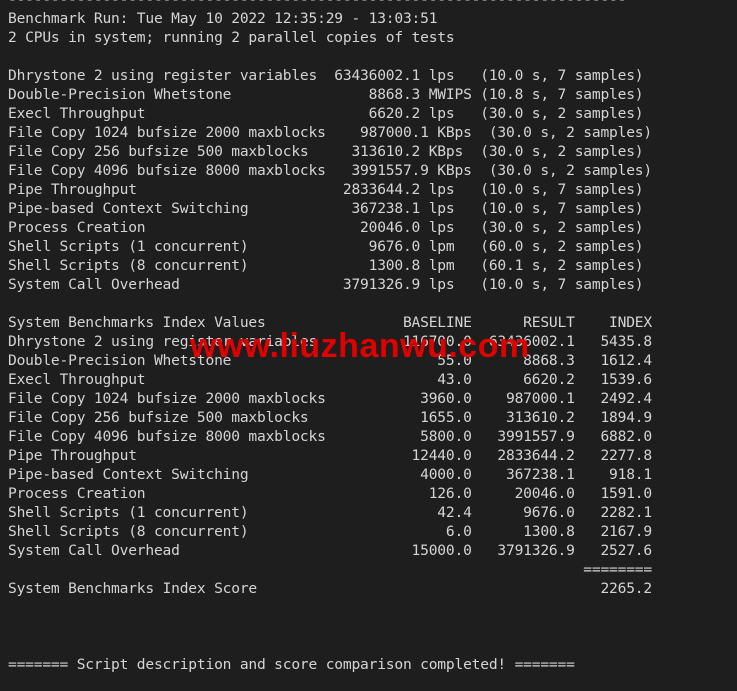 The width and height of the screenshot is (737, 691). I want to click on index-row: Pipe Throughput 12440.0 2833644.2 2277.8, so click(330, 455).